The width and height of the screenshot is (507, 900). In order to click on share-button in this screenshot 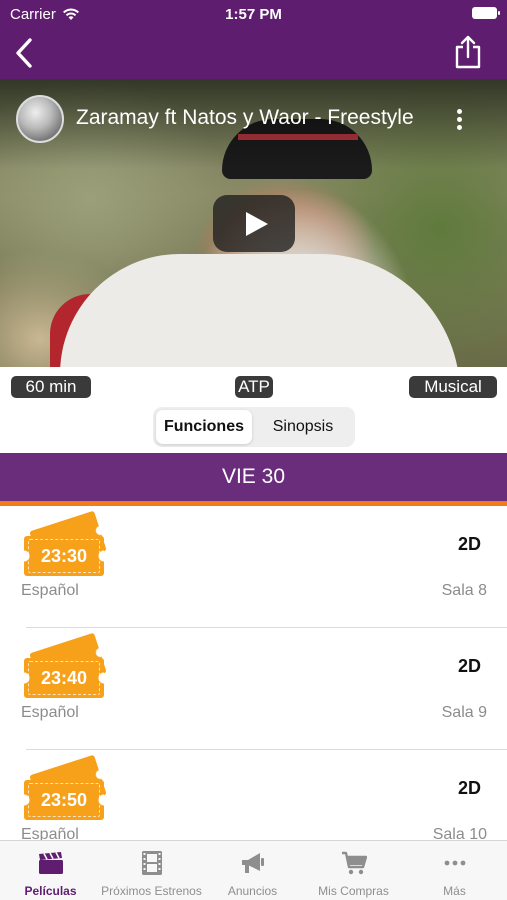, I will do `click(468, 52)`.